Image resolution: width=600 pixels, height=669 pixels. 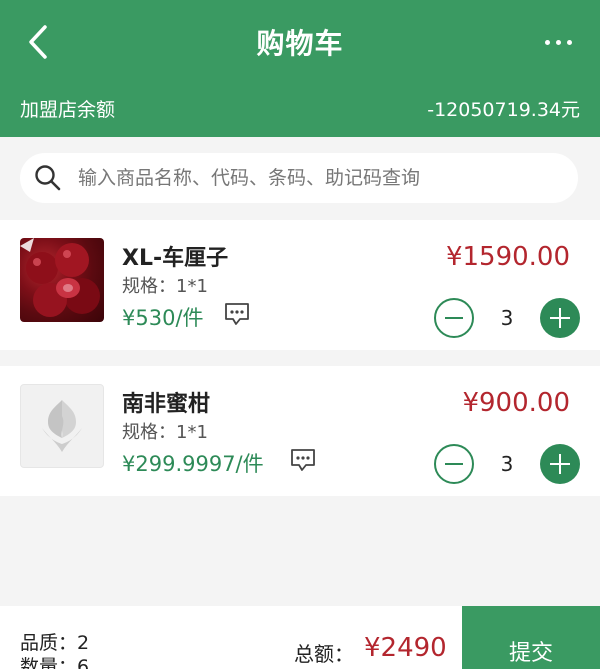 I want to click on balance-label: 加盟店余额, so click(x=68, y=110).